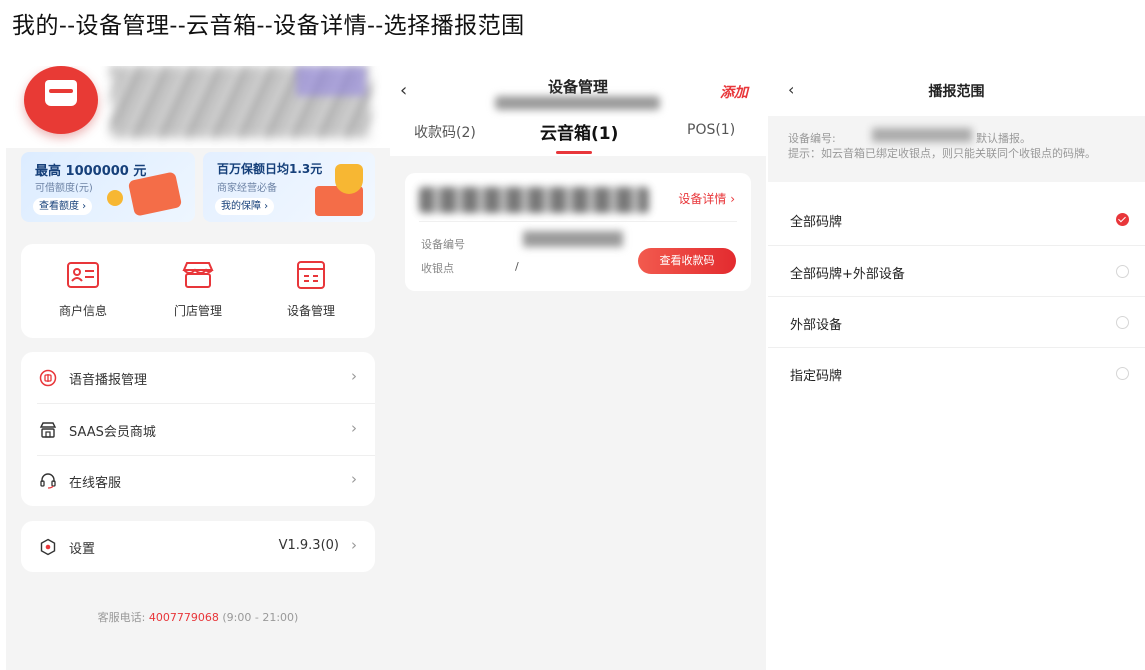 The height and width of the screenshot is (670, 1145). I want to click on support-phone-footer: 客服电话: 4007779068 (9:00 - 21:00), so click(198, 617).